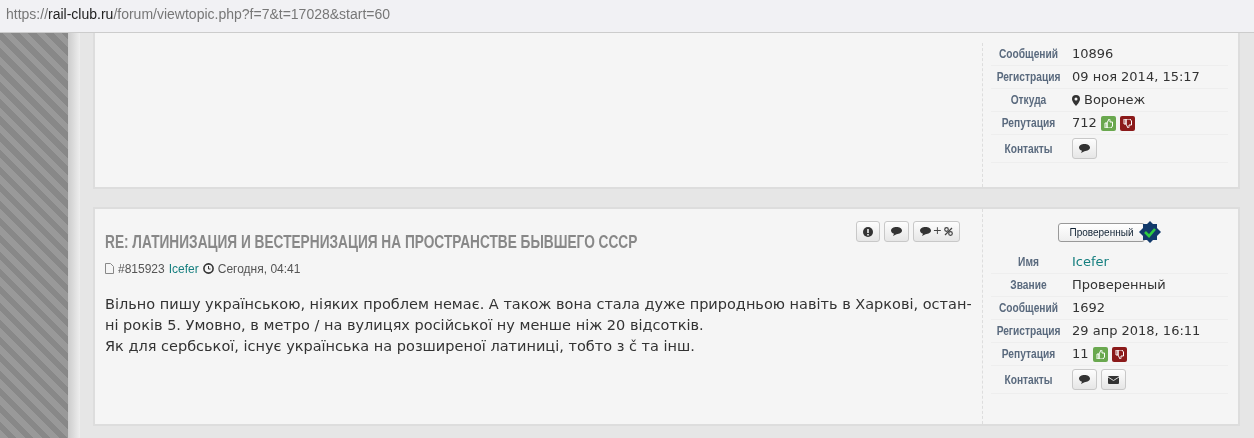 The width and height of the screenshot is (1254, 438). Describe the element at coordinates (1028, 100) in the screenshot. I see `profile-label: Откуда` at that location.